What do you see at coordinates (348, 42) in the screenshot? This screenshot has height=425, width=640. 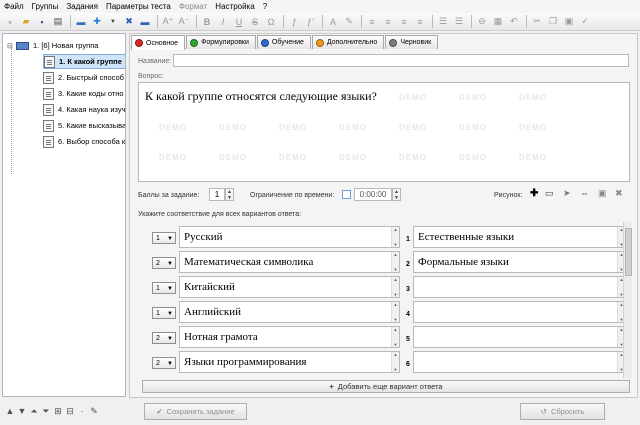 I see `tab-additional: Дополнительно` at bounding box center [348, 42].